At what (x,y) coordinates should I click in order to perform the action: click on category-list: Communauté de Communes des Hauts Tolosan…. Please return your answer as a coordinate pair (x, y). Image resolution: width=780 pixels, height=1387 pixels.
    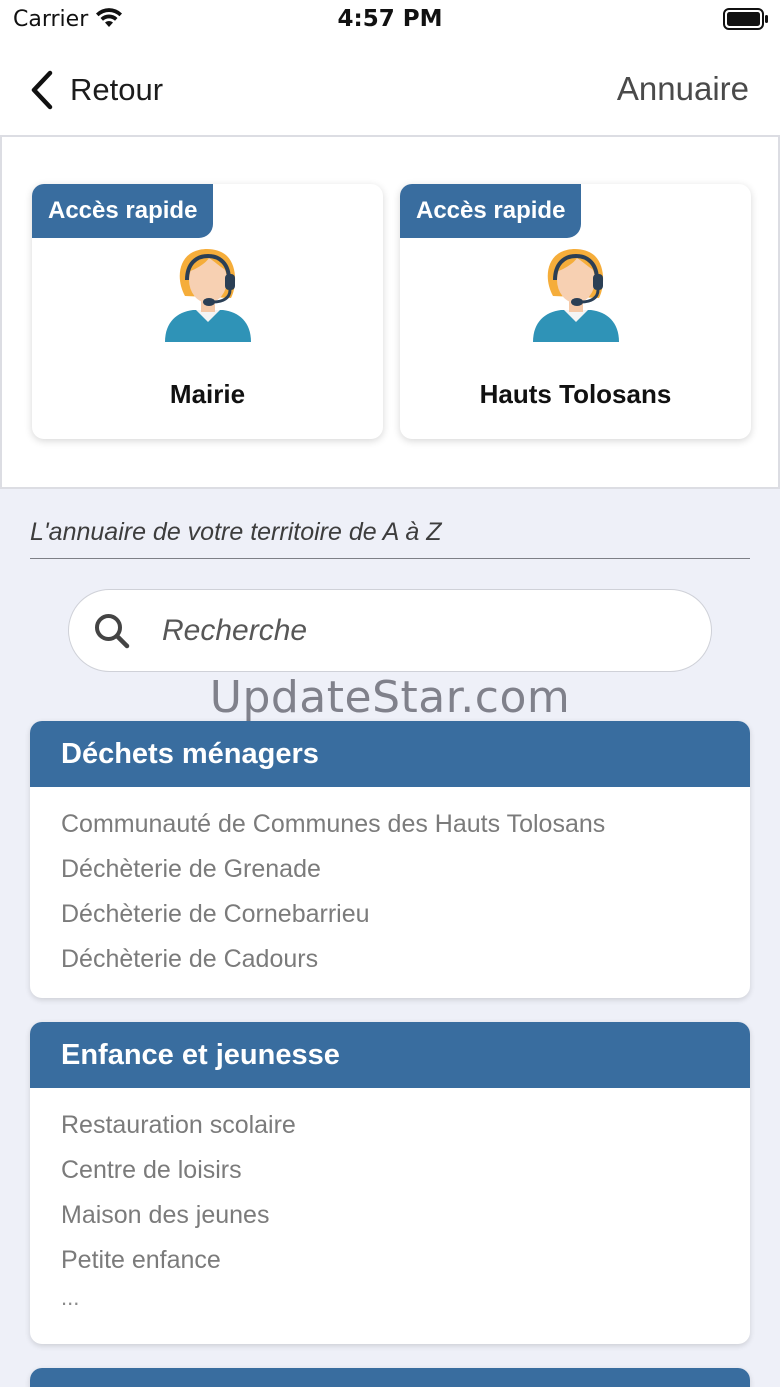
    Looking at the image, I should click on (390, 887).